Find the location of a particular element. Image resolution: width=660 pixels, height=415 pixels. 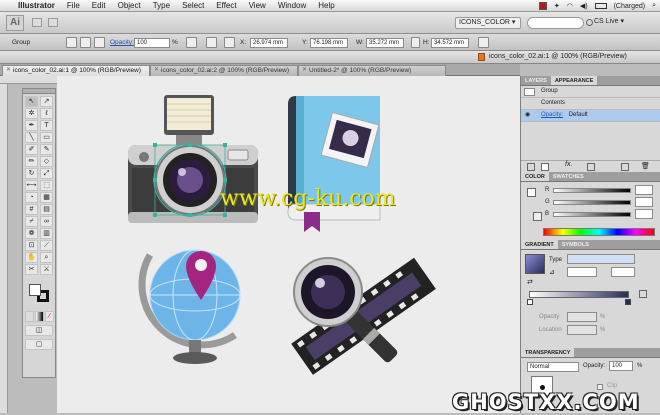

shape-builder-tool-icon: ◔ is located at coordinates (31, 197).